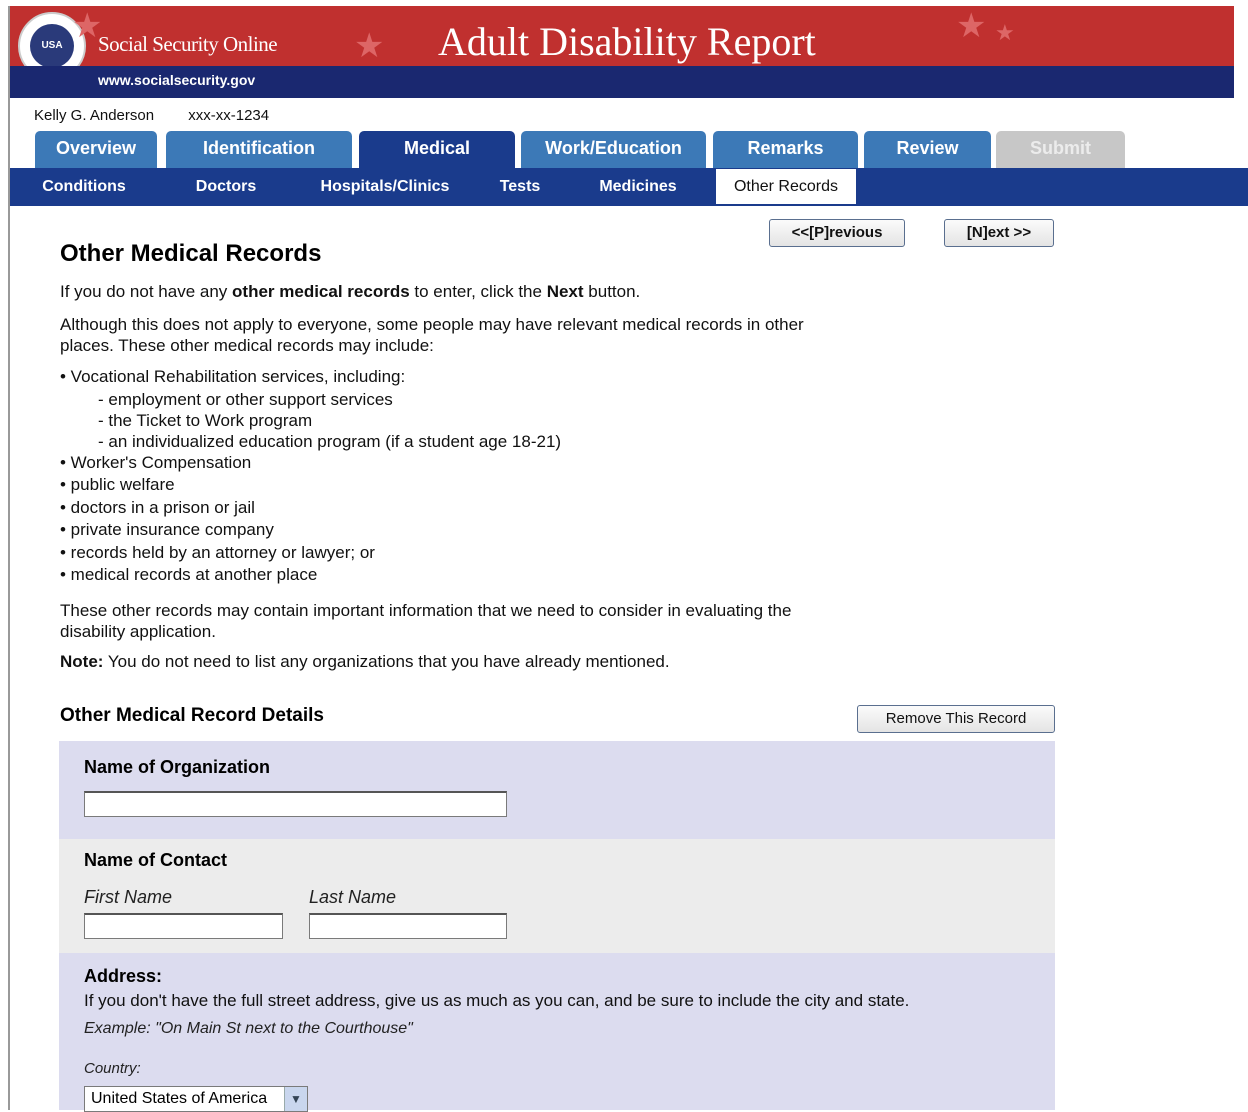 This screenshot has width=1248, height=1112. What do you see at coordinates (437, 149) in the screenshot?
I see `tab-medical: Medical` at bounding box center [437, 149].